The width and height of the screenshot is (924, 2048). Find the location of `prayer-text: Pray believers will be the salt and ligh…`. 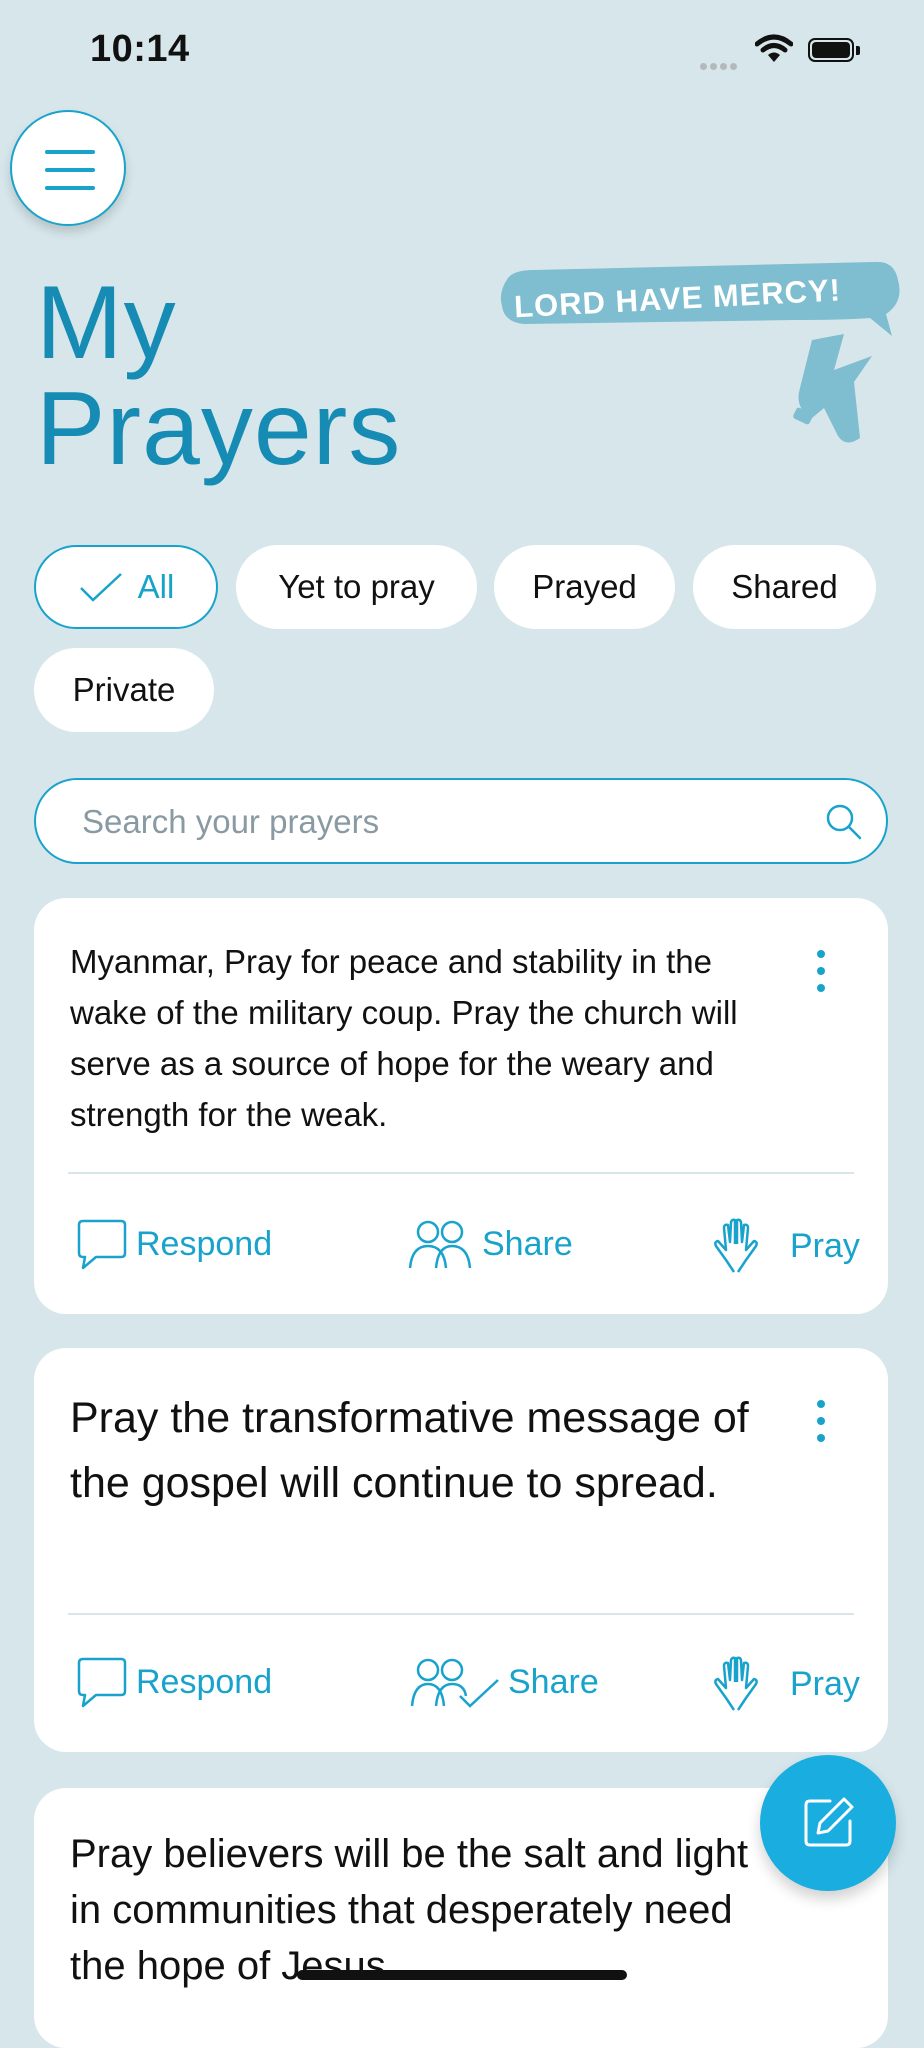

prayer-text: Pray believers will be the salt and ligh… is located at coordinates (409, 1910).